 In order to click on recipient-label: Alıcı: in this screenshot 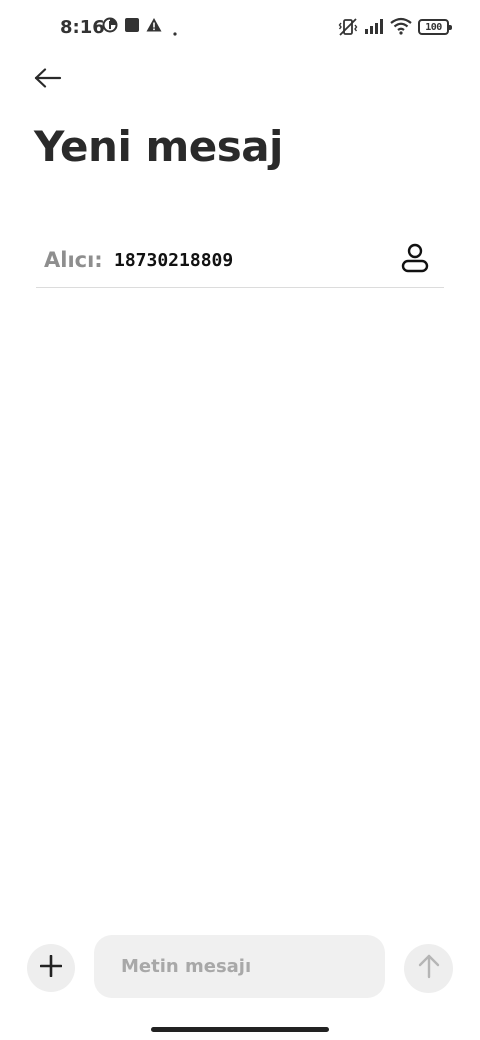, I will do `click(73, 260)`.